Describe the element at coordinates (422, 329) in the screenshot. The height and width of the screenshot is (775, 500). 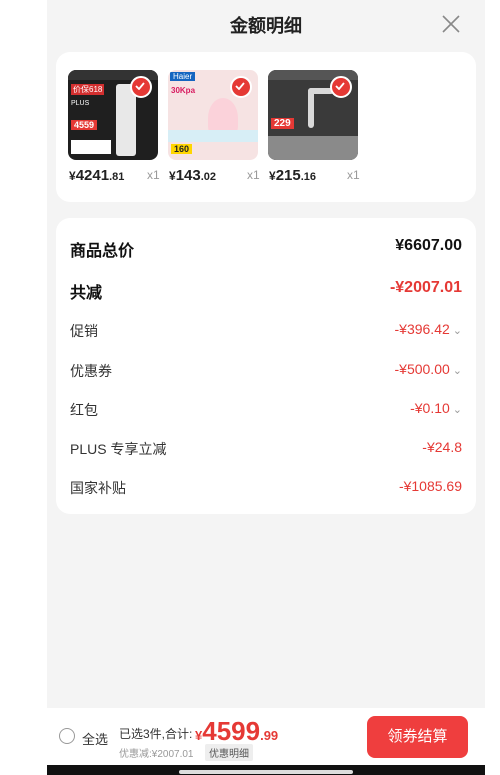
I see `row-value: -¥396.42` at that location.